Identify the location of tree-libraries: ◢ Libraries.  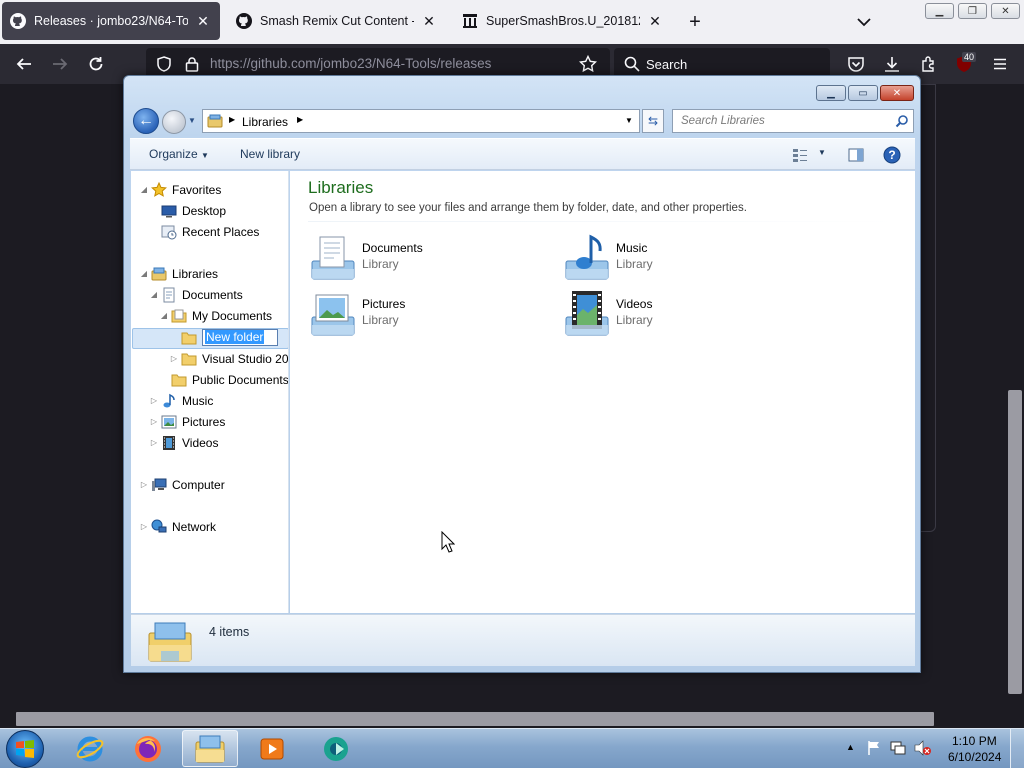
(178, 273).